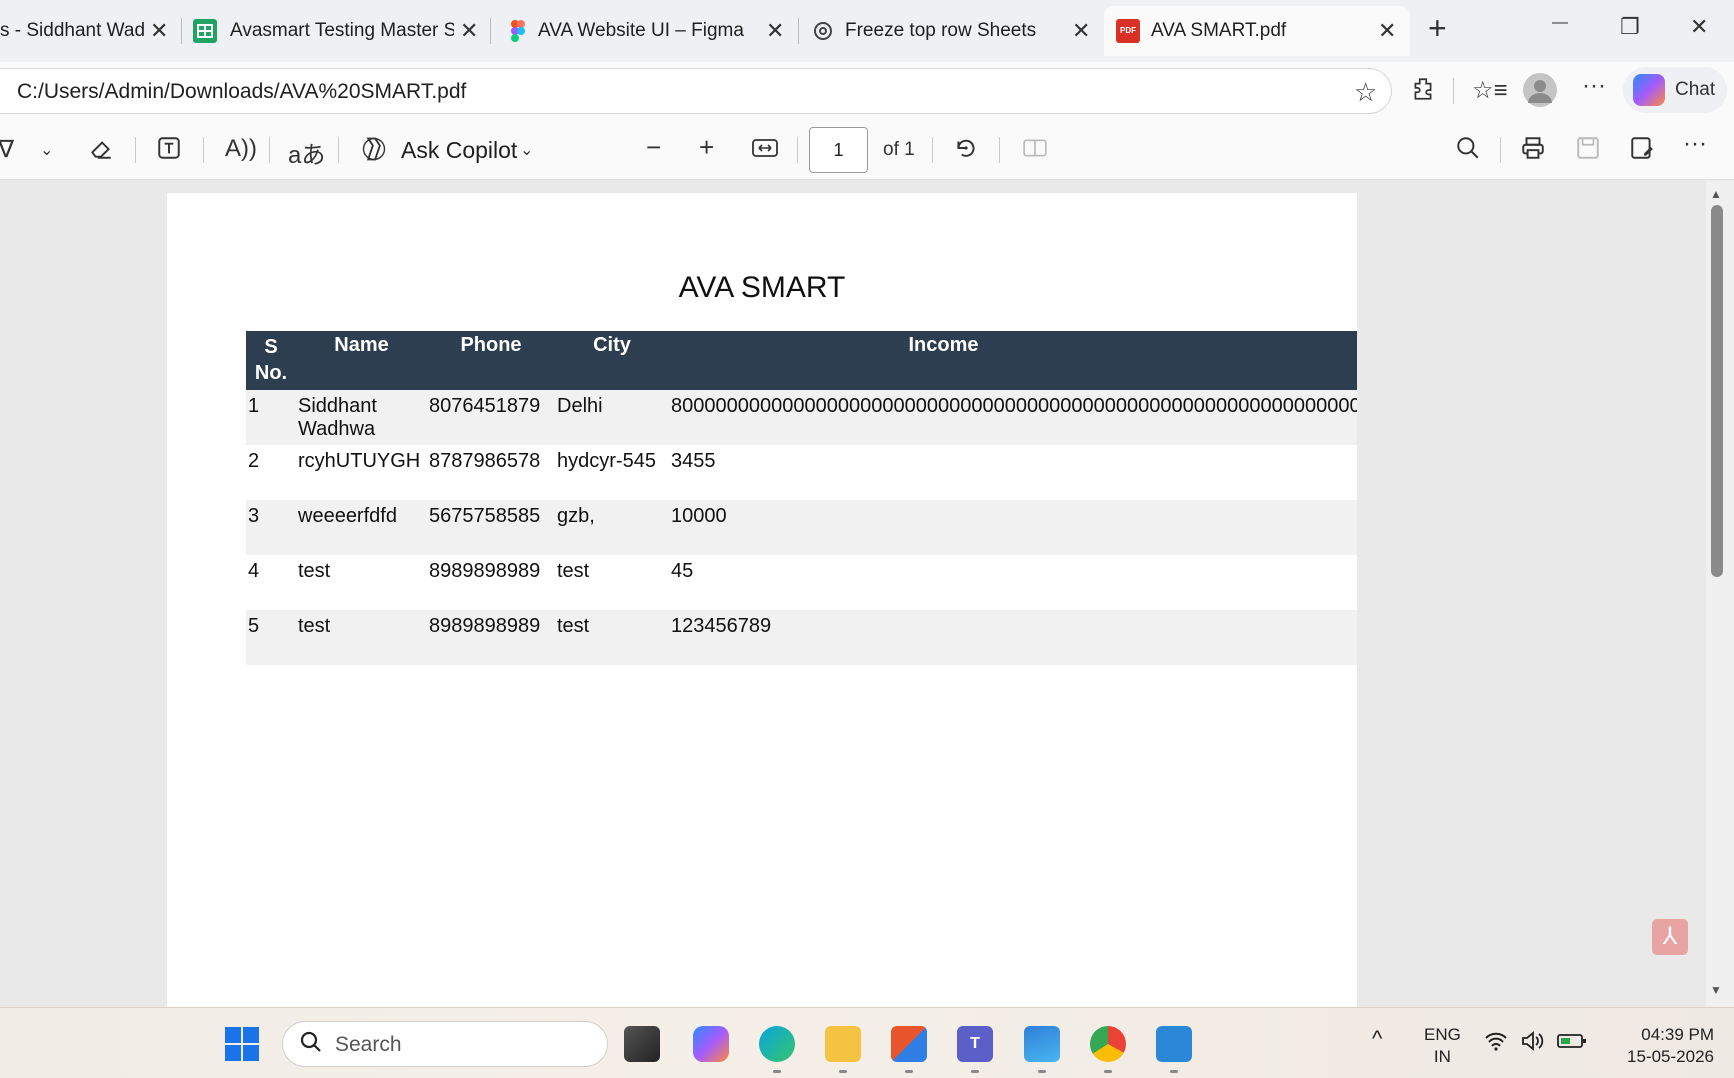 Image resolution: width=1734 pixels, height=1078 pixels. Describe the element at coordinates (843, 1044) in the screenshot. I see `file-explorer-icon` at that location.